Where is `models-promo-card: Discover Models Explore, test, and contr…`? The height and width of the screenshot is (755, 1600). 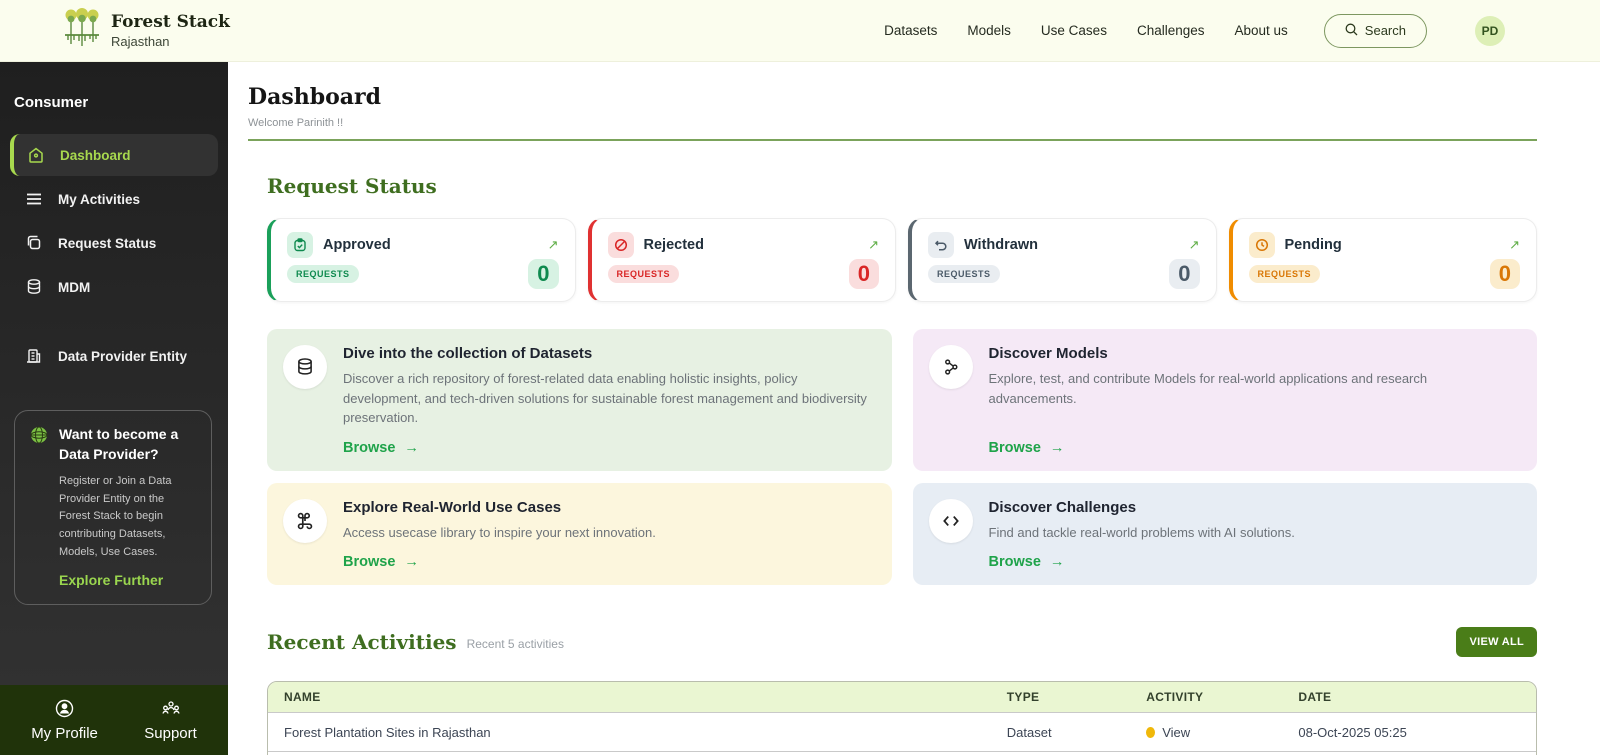
models-promo-card: Discover Models Explore, test, and contr… is located at coordinates (1224, 400).